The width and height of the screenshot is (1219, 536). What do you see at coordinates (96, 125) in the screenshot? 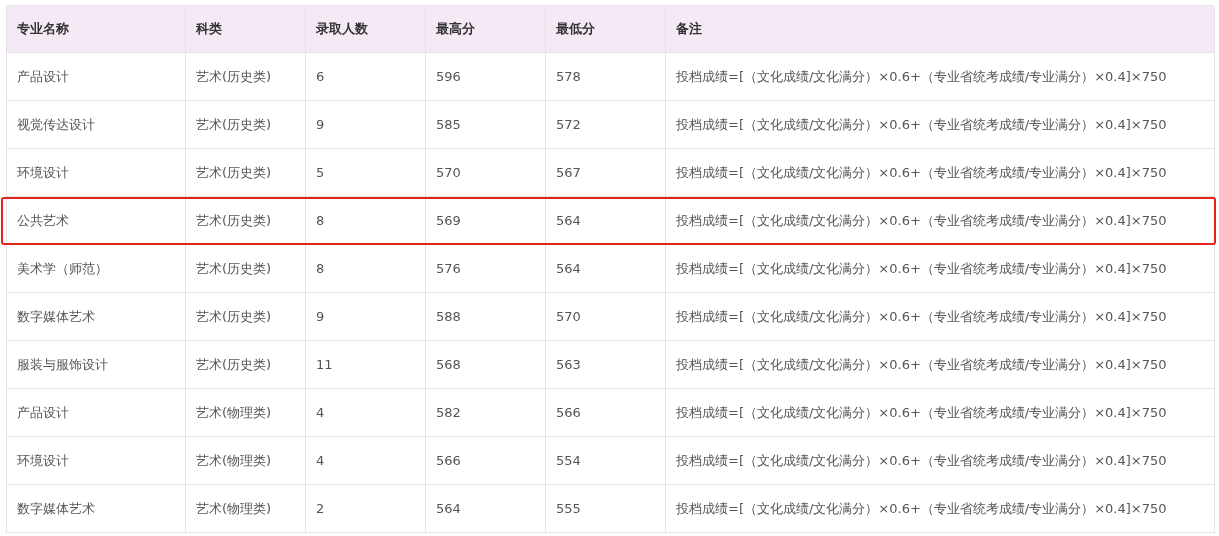
I see `table-cell: 视觉传达设计` at bounding box center [96, 125].